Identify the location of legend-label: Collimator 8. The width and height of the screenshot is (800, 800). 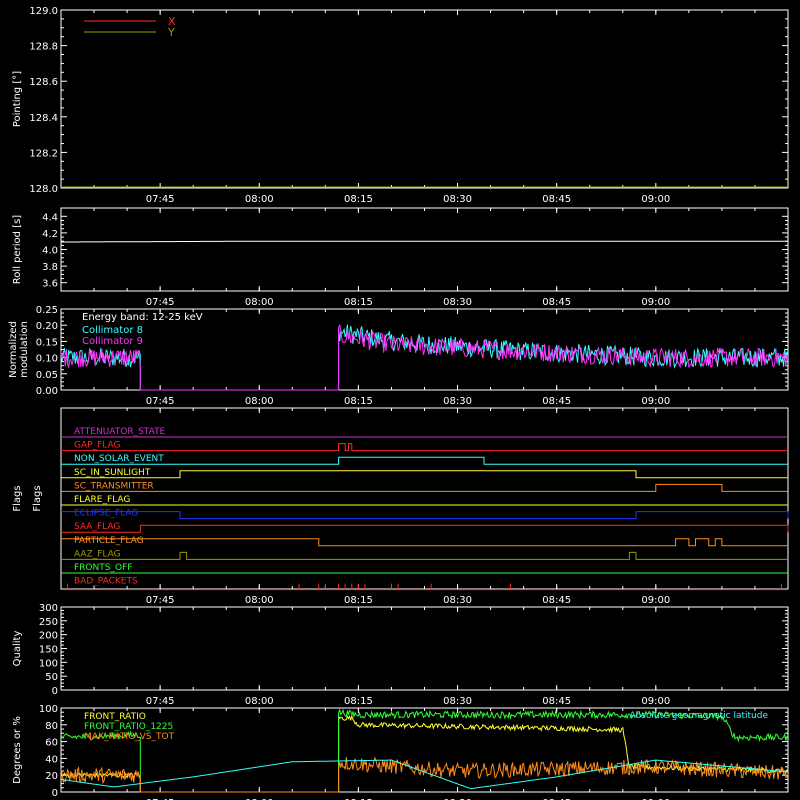
(112, 330).